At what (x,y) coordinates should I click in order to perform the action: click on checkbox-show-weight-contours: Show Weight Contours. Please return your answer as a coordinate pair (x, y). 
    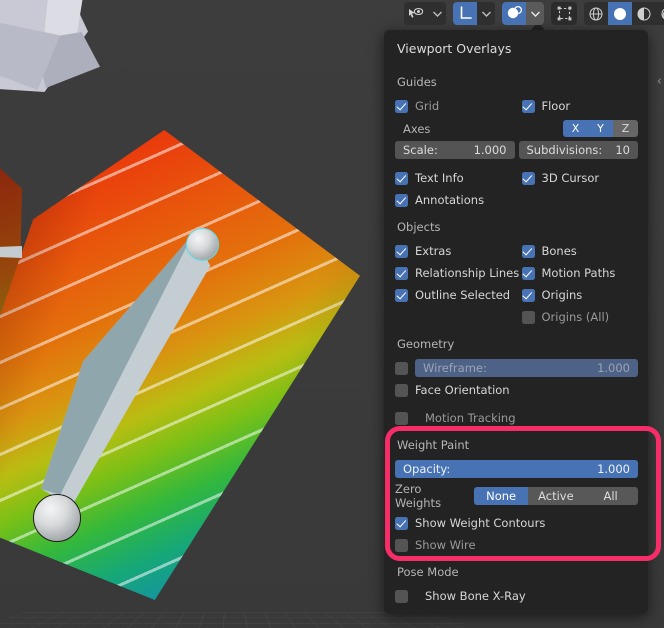
    Looking at the image, I should click on (516, 523).